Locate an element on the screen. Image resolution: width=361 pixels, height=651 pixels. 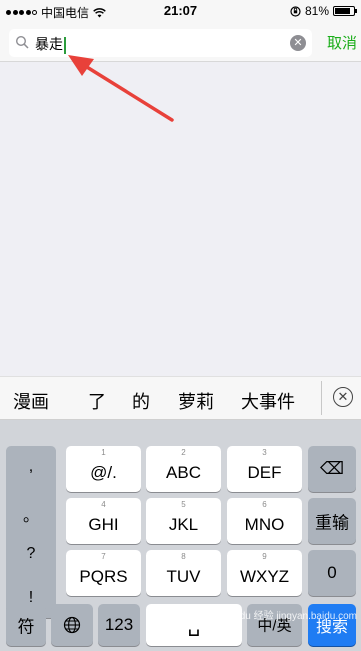
key-4: 4 GHI is located at coordinates (103, 521).